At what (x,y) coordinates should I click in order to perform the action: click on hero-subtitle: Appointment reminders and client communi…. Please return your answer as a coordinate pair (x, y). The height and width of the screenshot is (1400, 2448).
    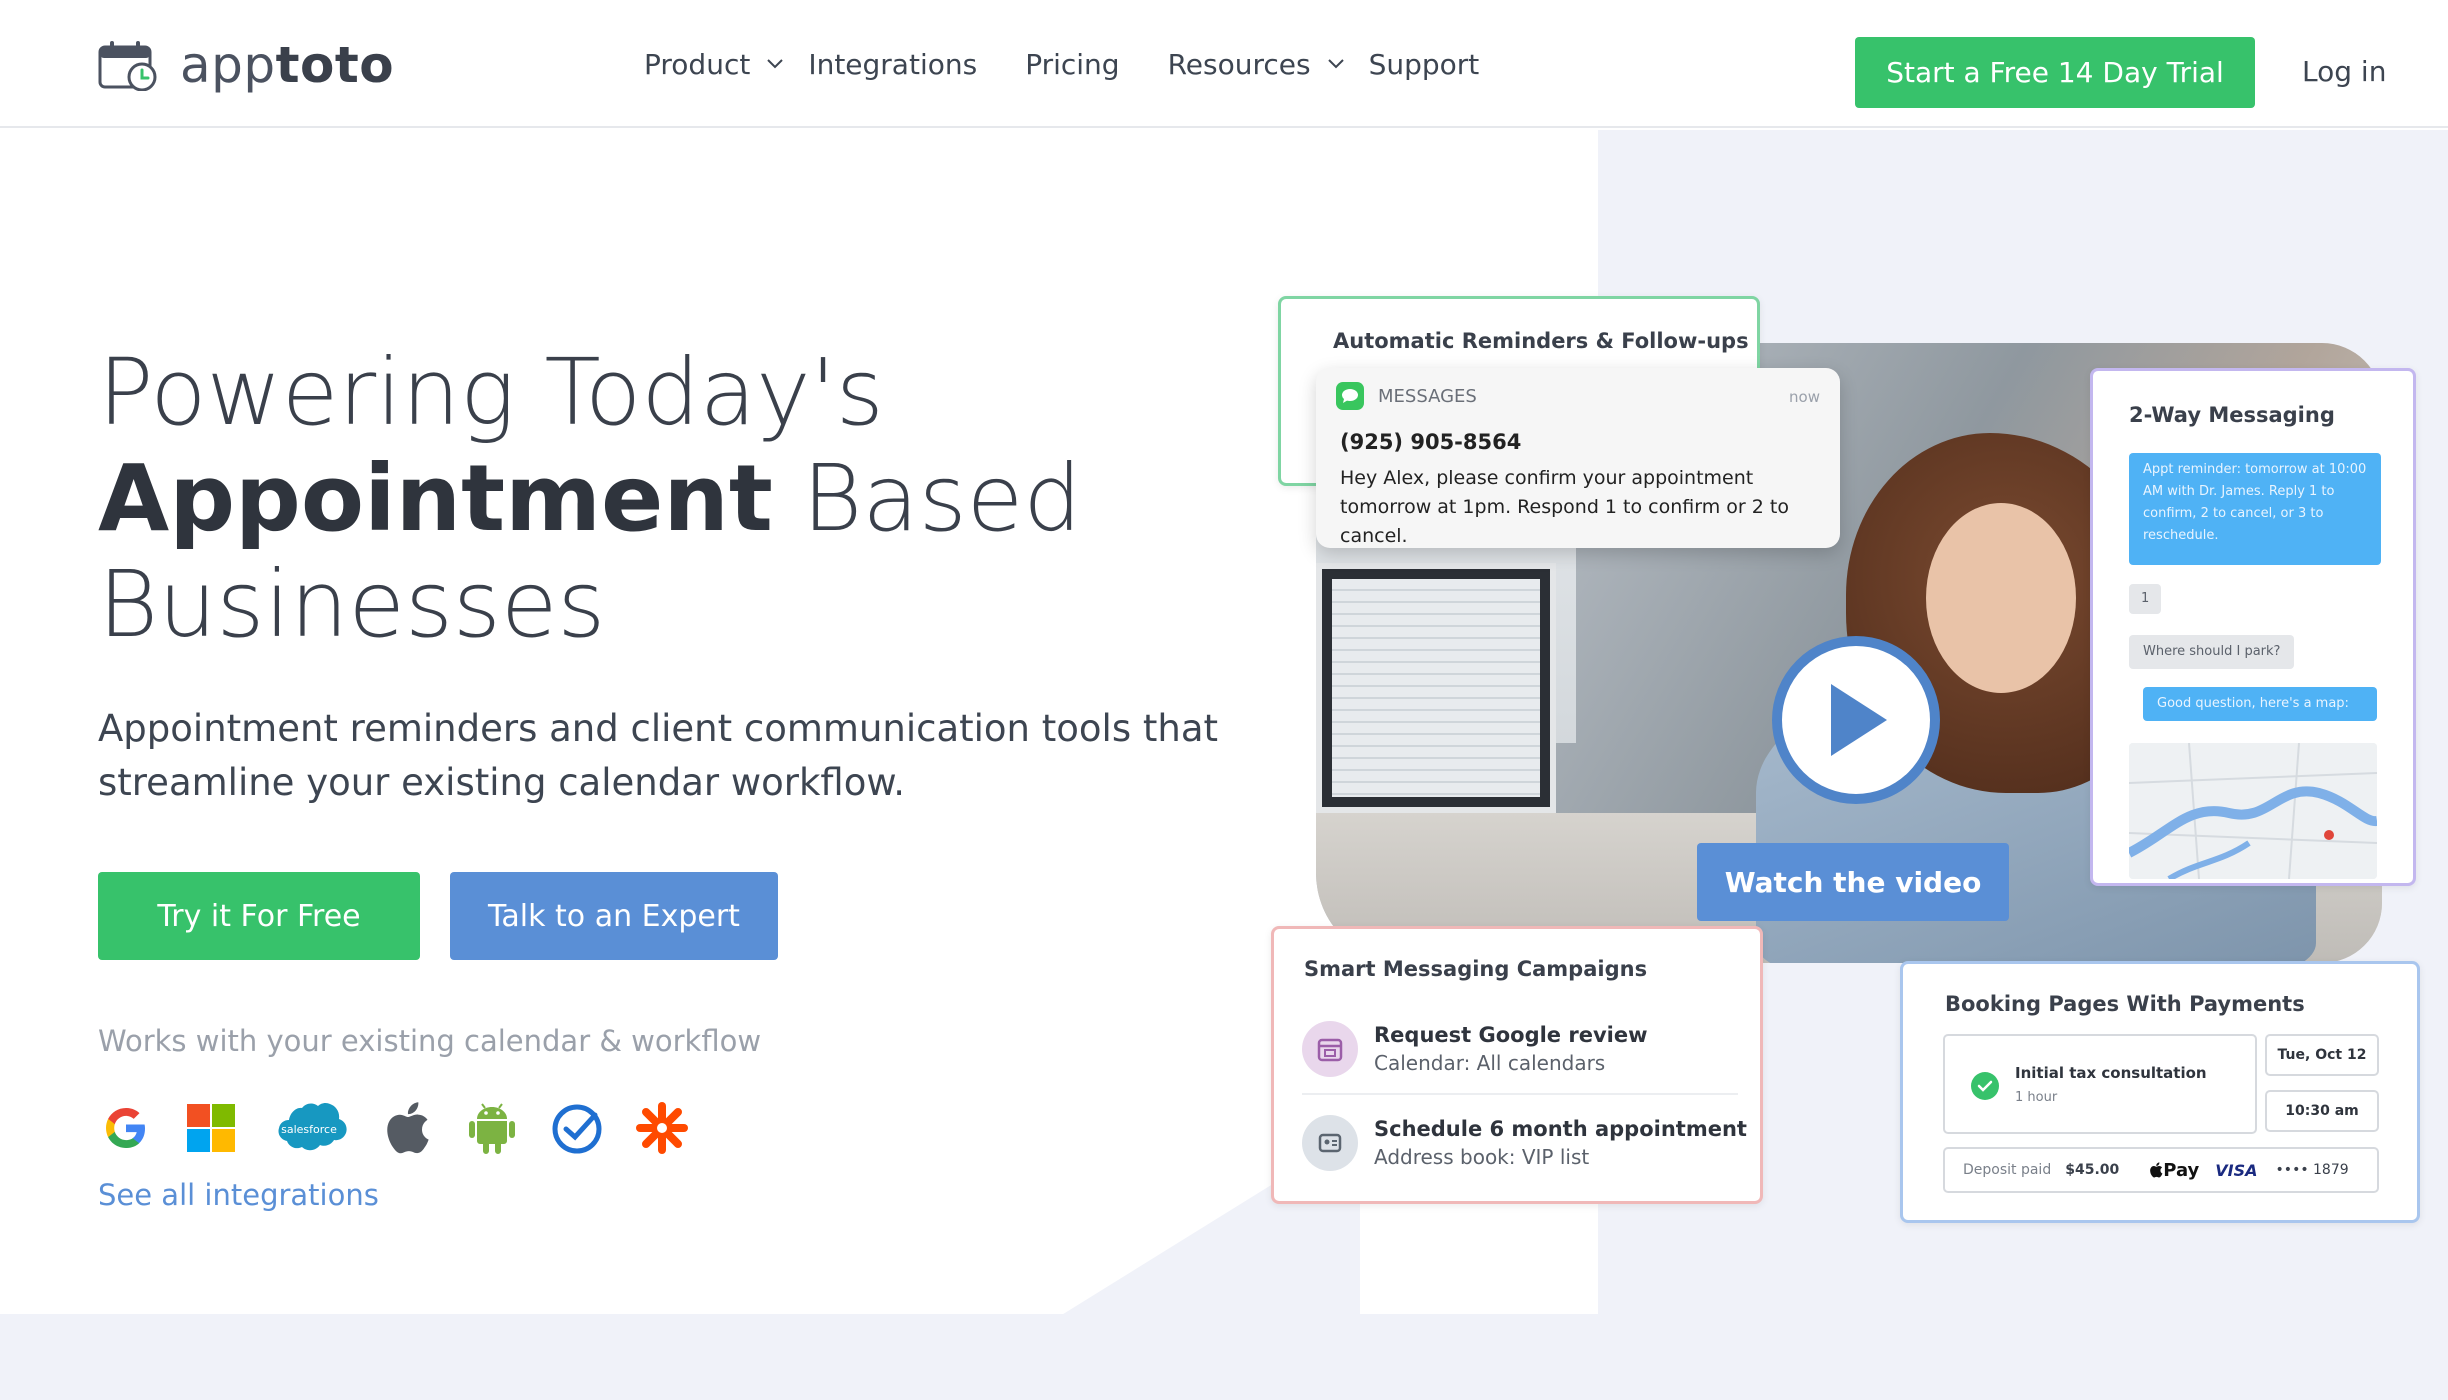
    Looking at the image, I should click on (658, 755).